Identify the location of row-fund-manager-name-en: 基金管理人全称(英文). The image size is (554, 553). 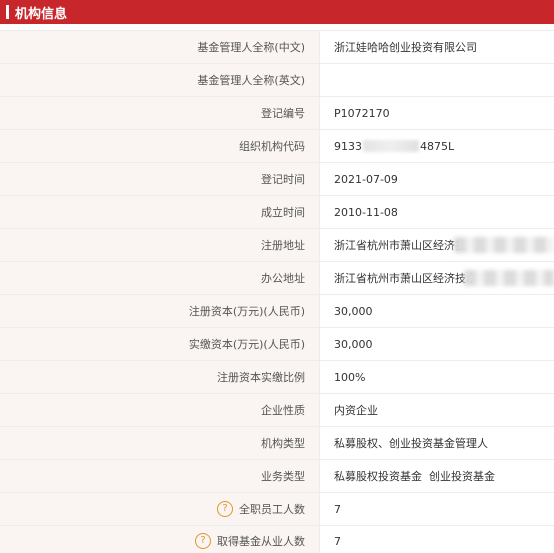
(277, 80).